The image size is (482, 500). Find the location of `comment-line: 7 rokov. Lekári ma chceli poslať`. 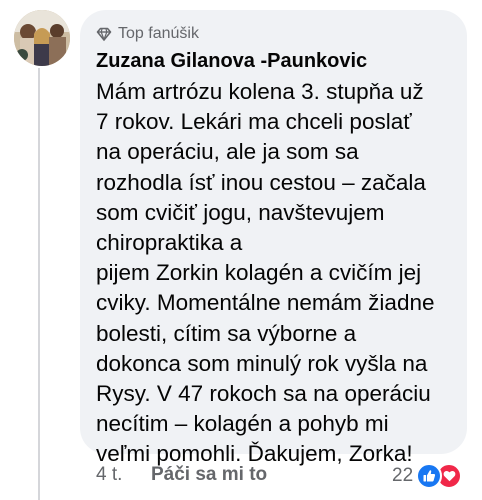

comment-line: 7 rokov. Lekári ma chceli poslať is located at coordinates (254, 122).